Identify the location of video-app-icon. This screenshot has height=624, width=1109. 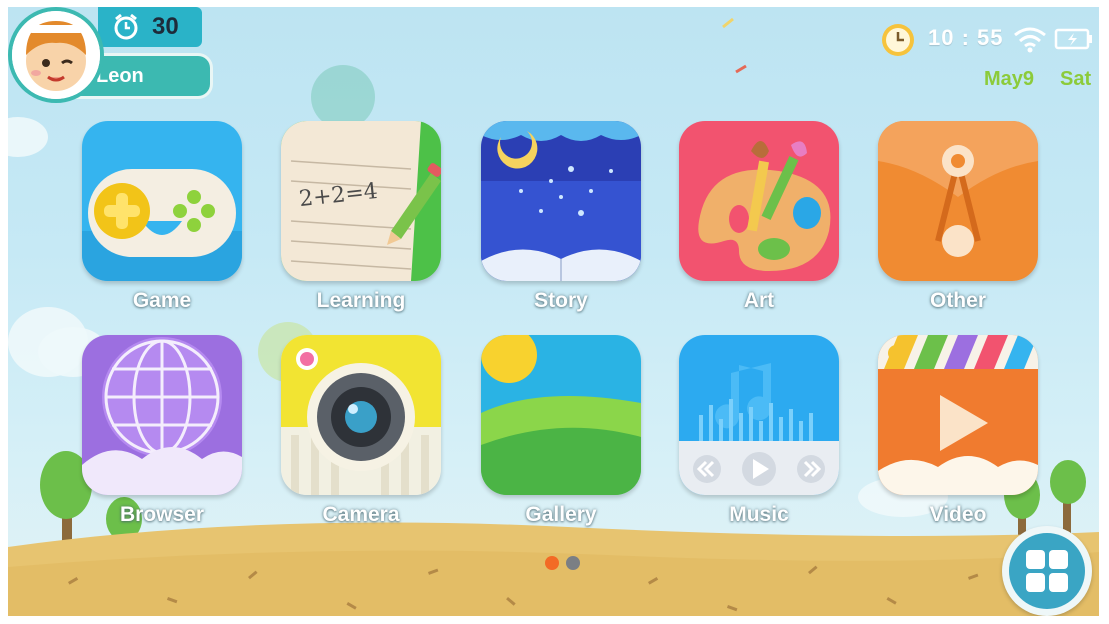
(958, 415).